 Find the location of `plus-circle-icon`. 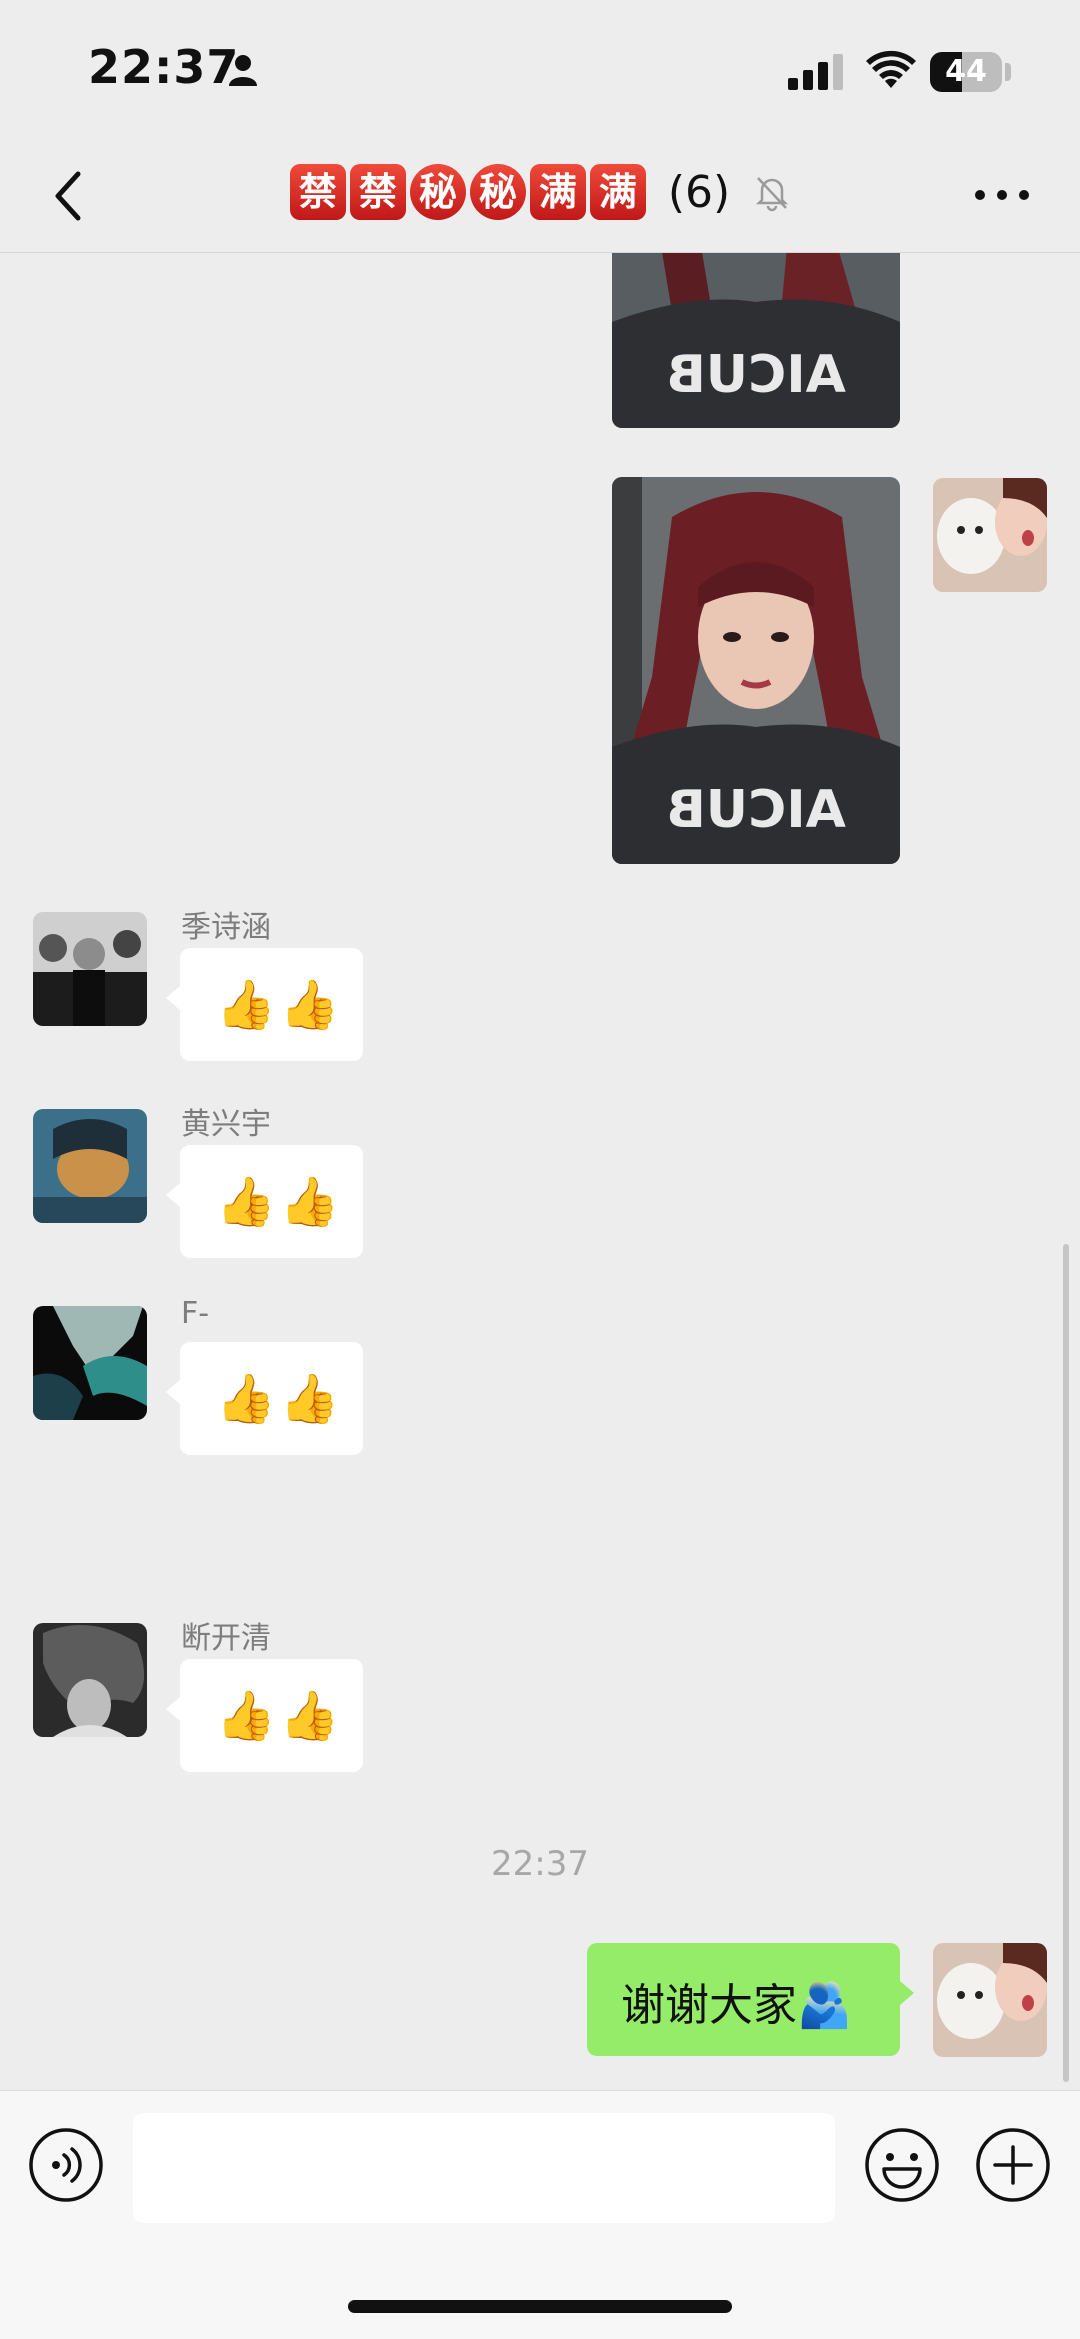

plus-circle-icon is located at coordinates (1013, 2165).